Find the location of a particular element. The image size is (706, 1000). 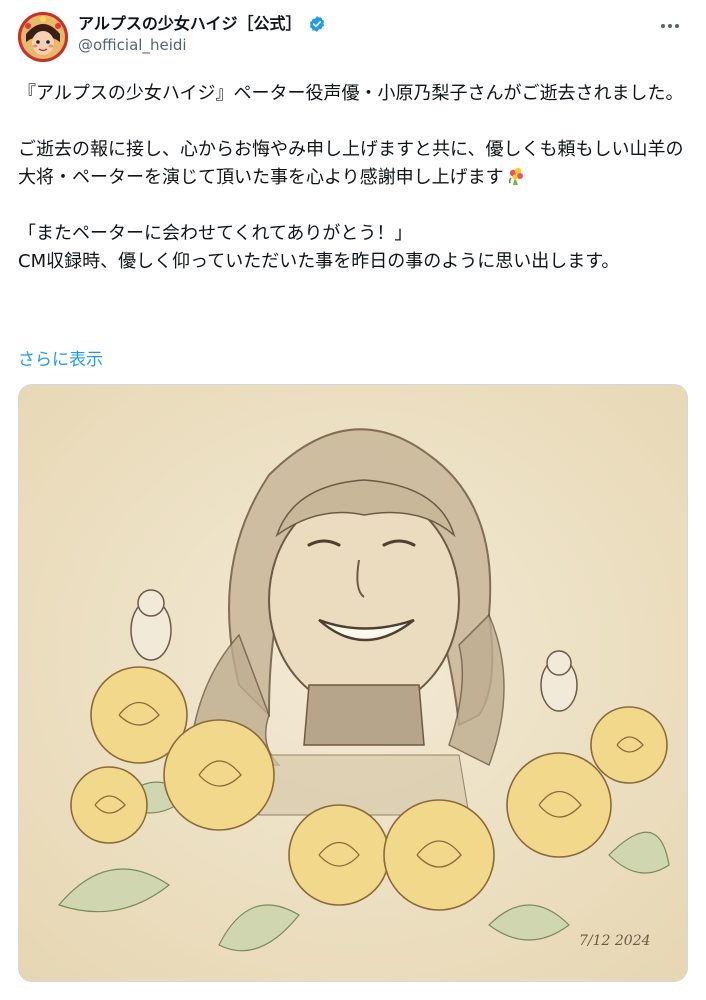

heidi-avatar-icon is located at coordinates (43, 37).